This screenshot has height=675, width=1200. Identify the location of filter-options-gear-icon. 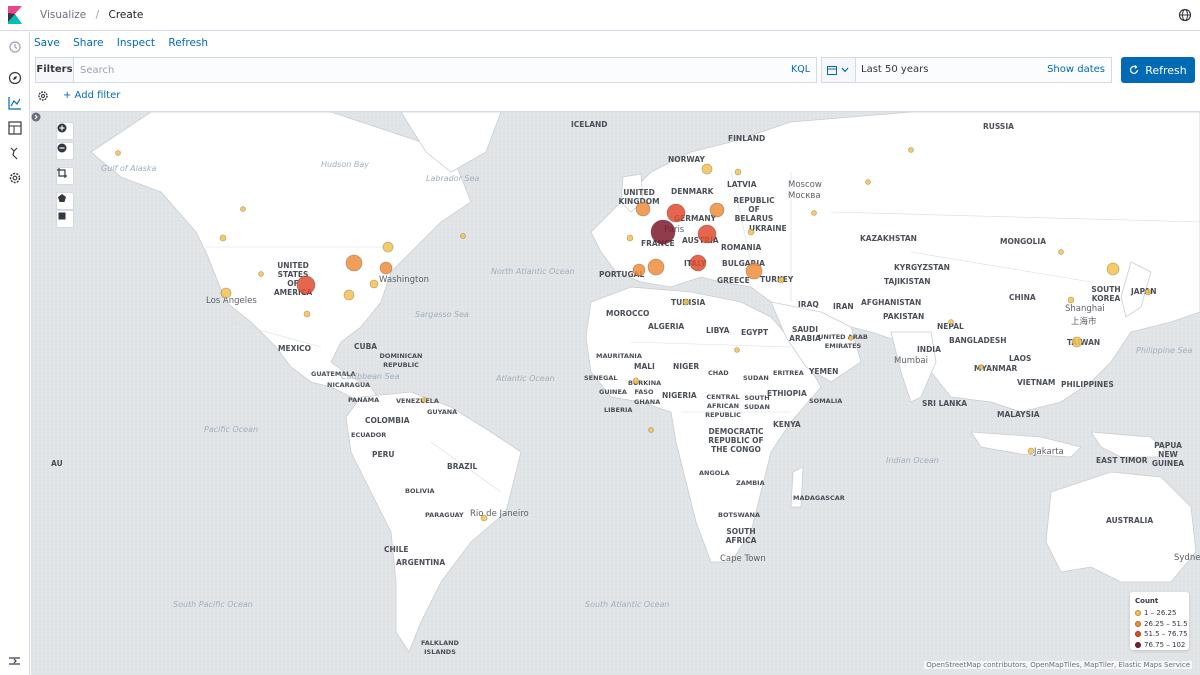
(43, 96).